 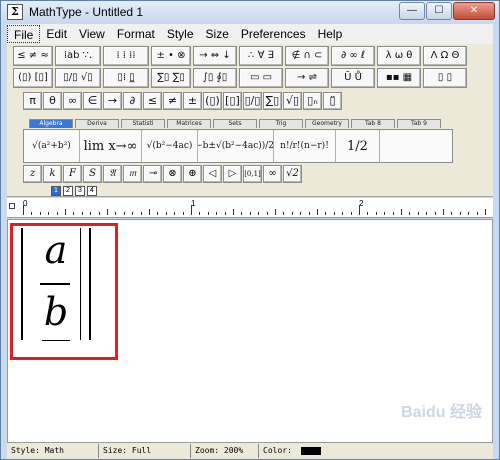 I want to click on maximize-button: ☐, so click(x=439, y=11).